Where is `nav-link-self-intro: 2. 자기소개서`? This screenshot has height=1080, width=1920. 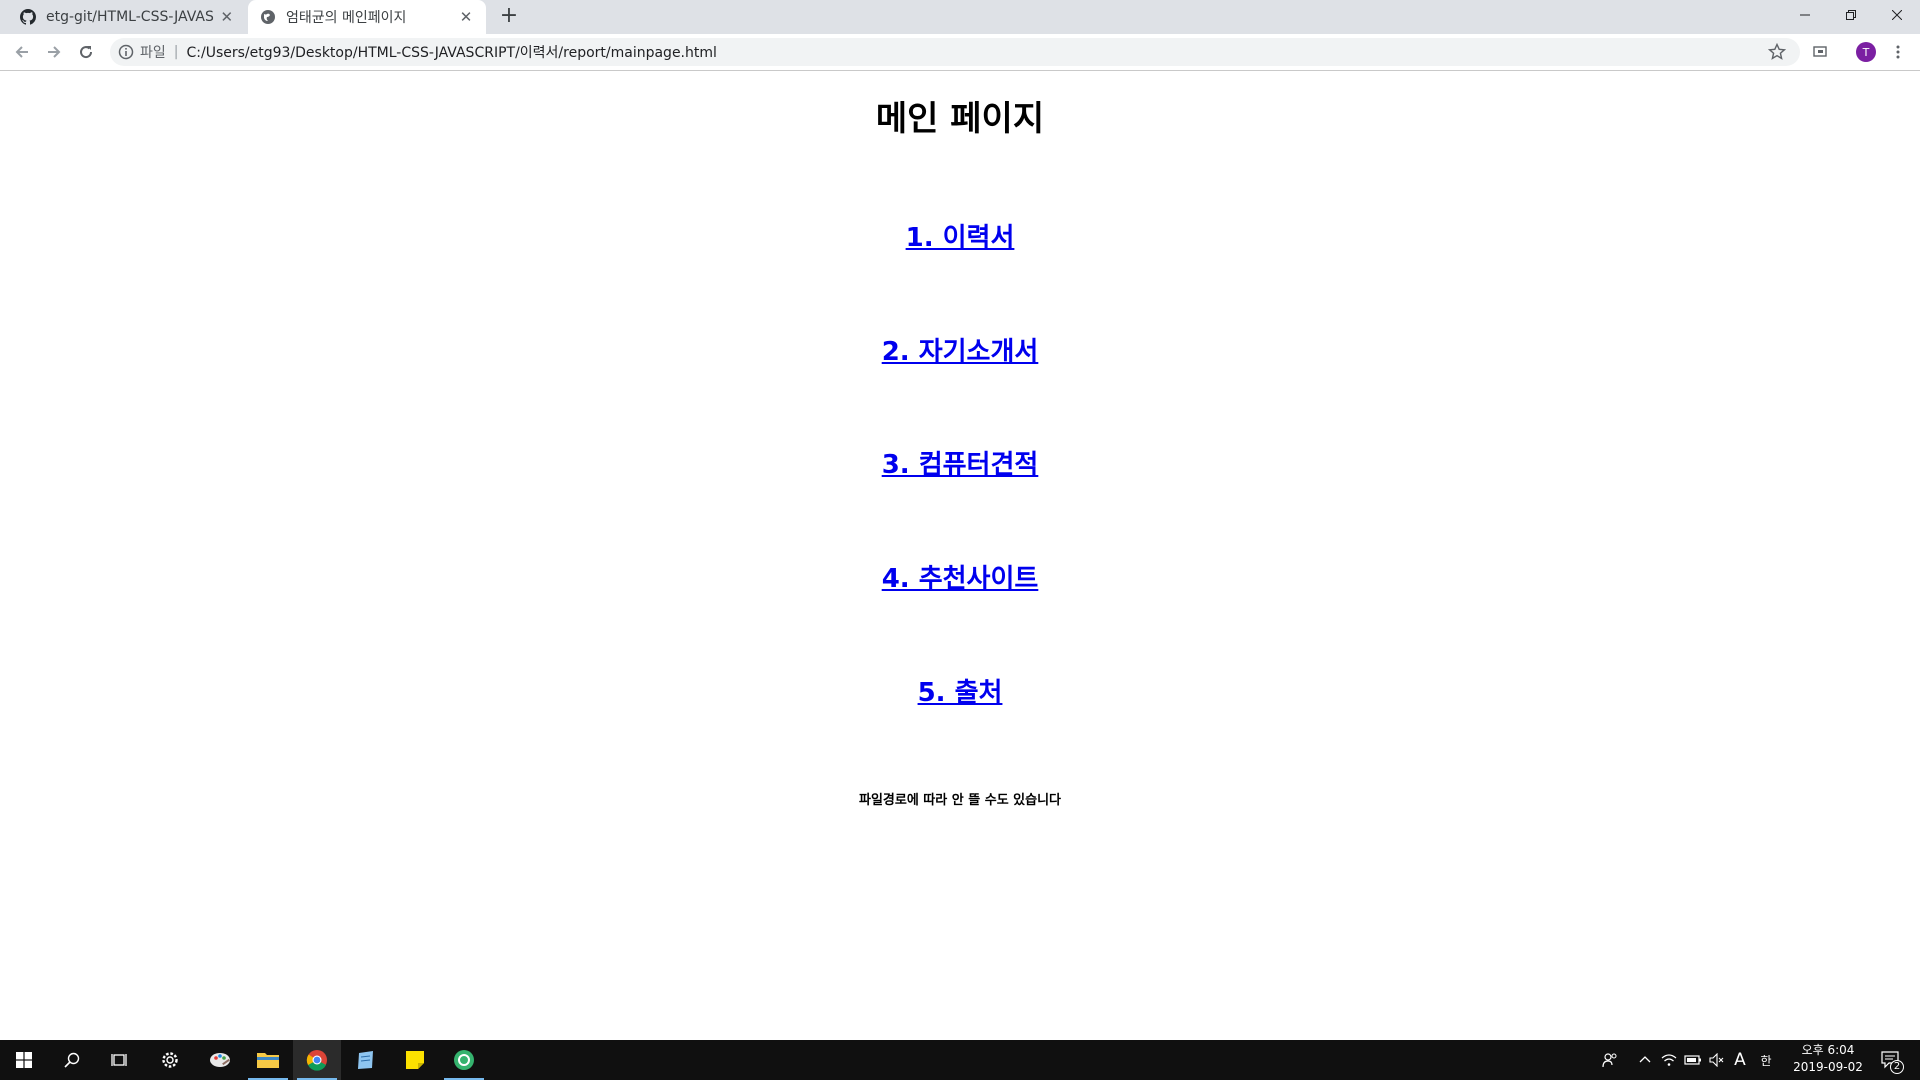
nav-link-self-intro: 2. 자기소개서 is located at coordinates (960, 349).